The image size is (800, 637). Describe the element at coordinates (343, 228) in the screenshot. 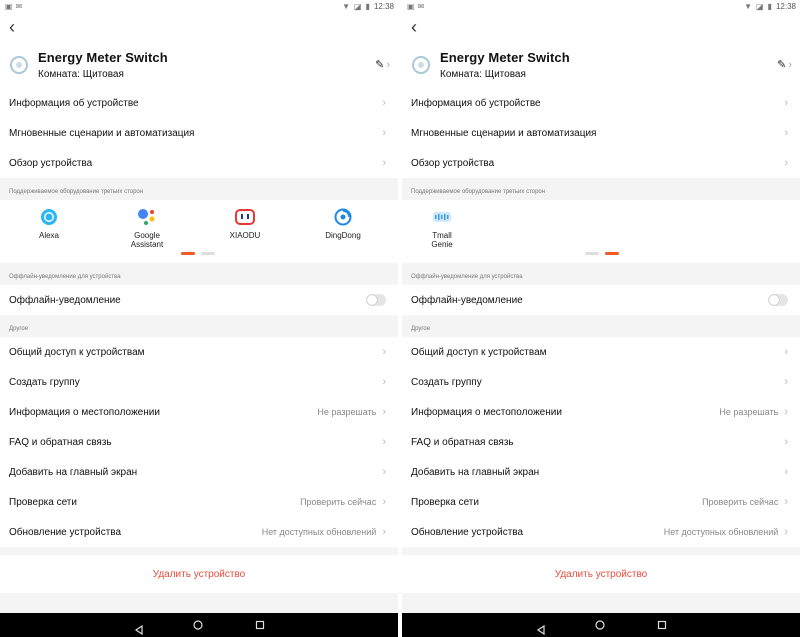

I see `tp-dingdong: DingDong` at that location.